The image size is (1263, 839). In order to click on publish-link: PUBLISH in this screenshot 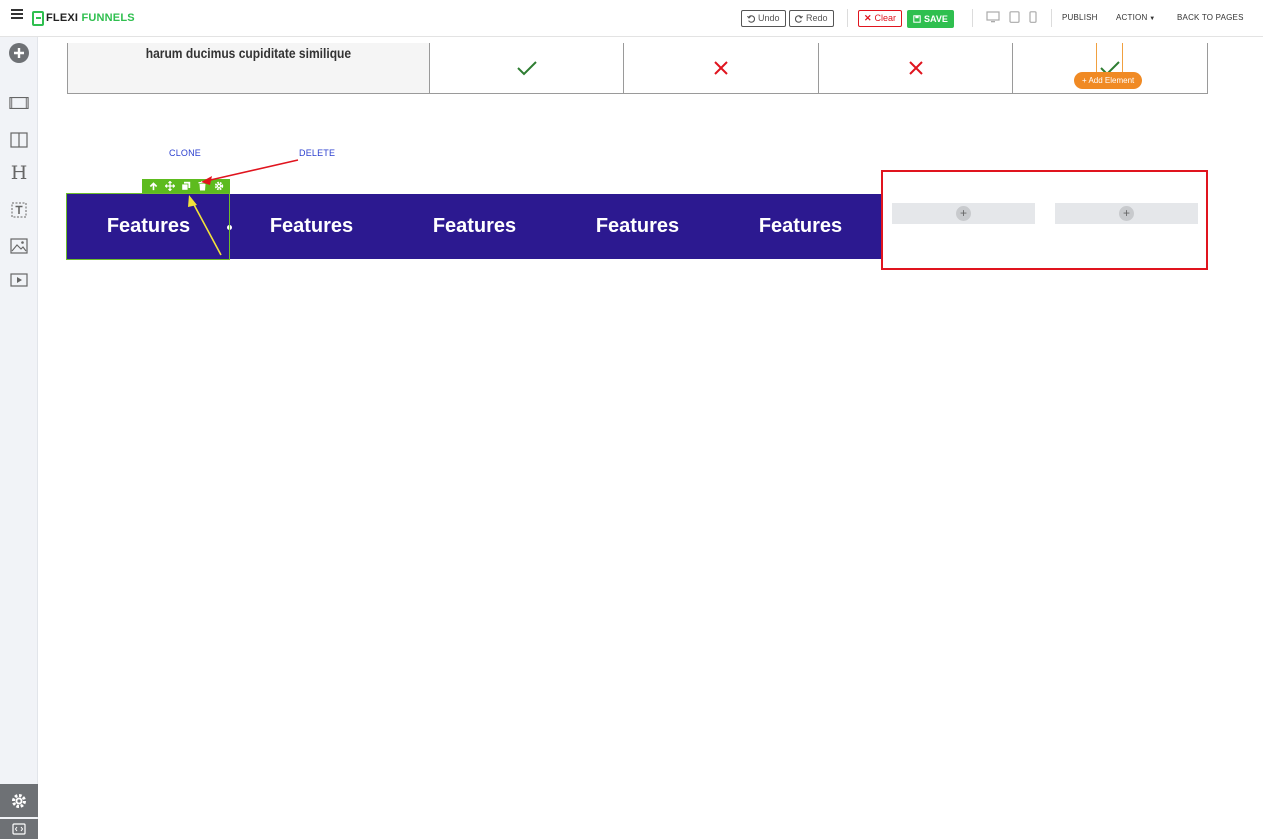, I will do `click(1080, 17)`.